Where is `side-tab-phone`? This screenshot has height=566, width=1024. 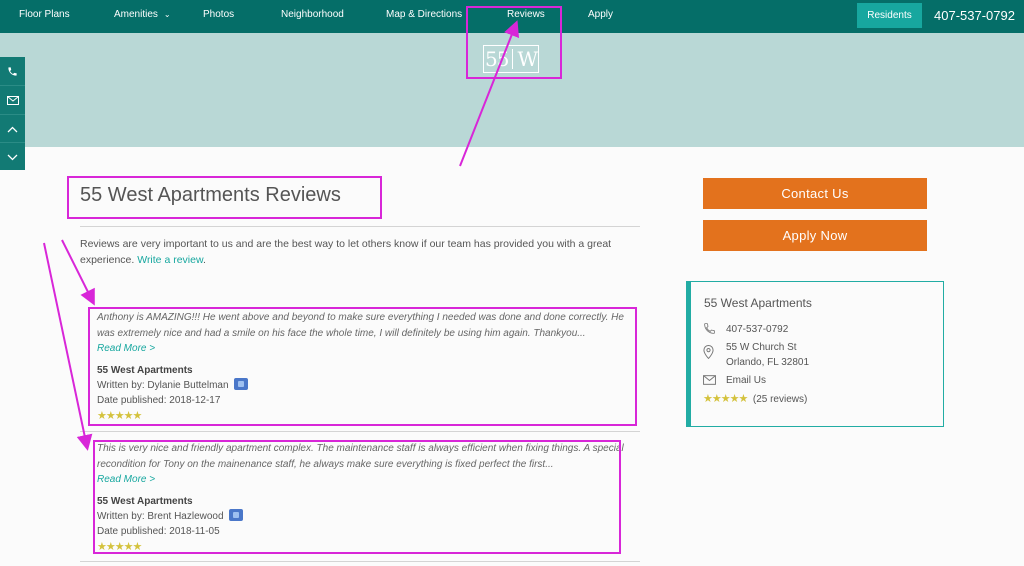 side-tab-phone is located at coordinates (12, 71).